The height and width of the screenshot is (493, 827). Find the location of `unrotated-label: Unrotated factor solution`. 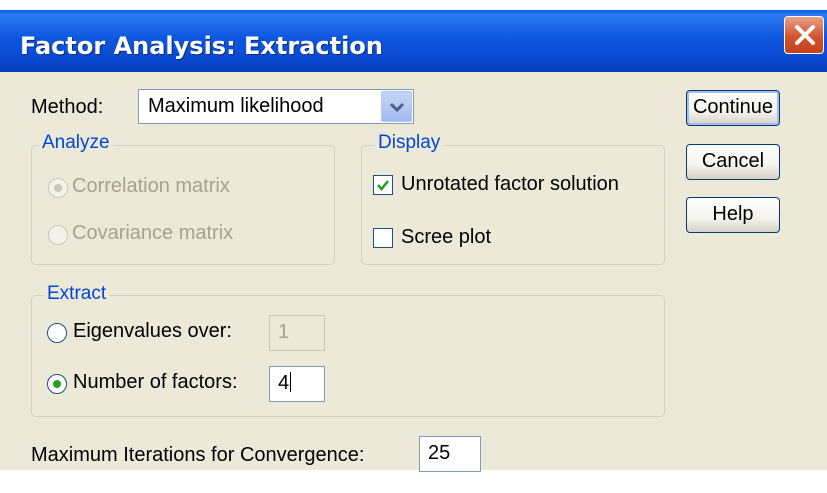

unrotated-label: Unrotated factor solution is located at coordinates (510, 184).